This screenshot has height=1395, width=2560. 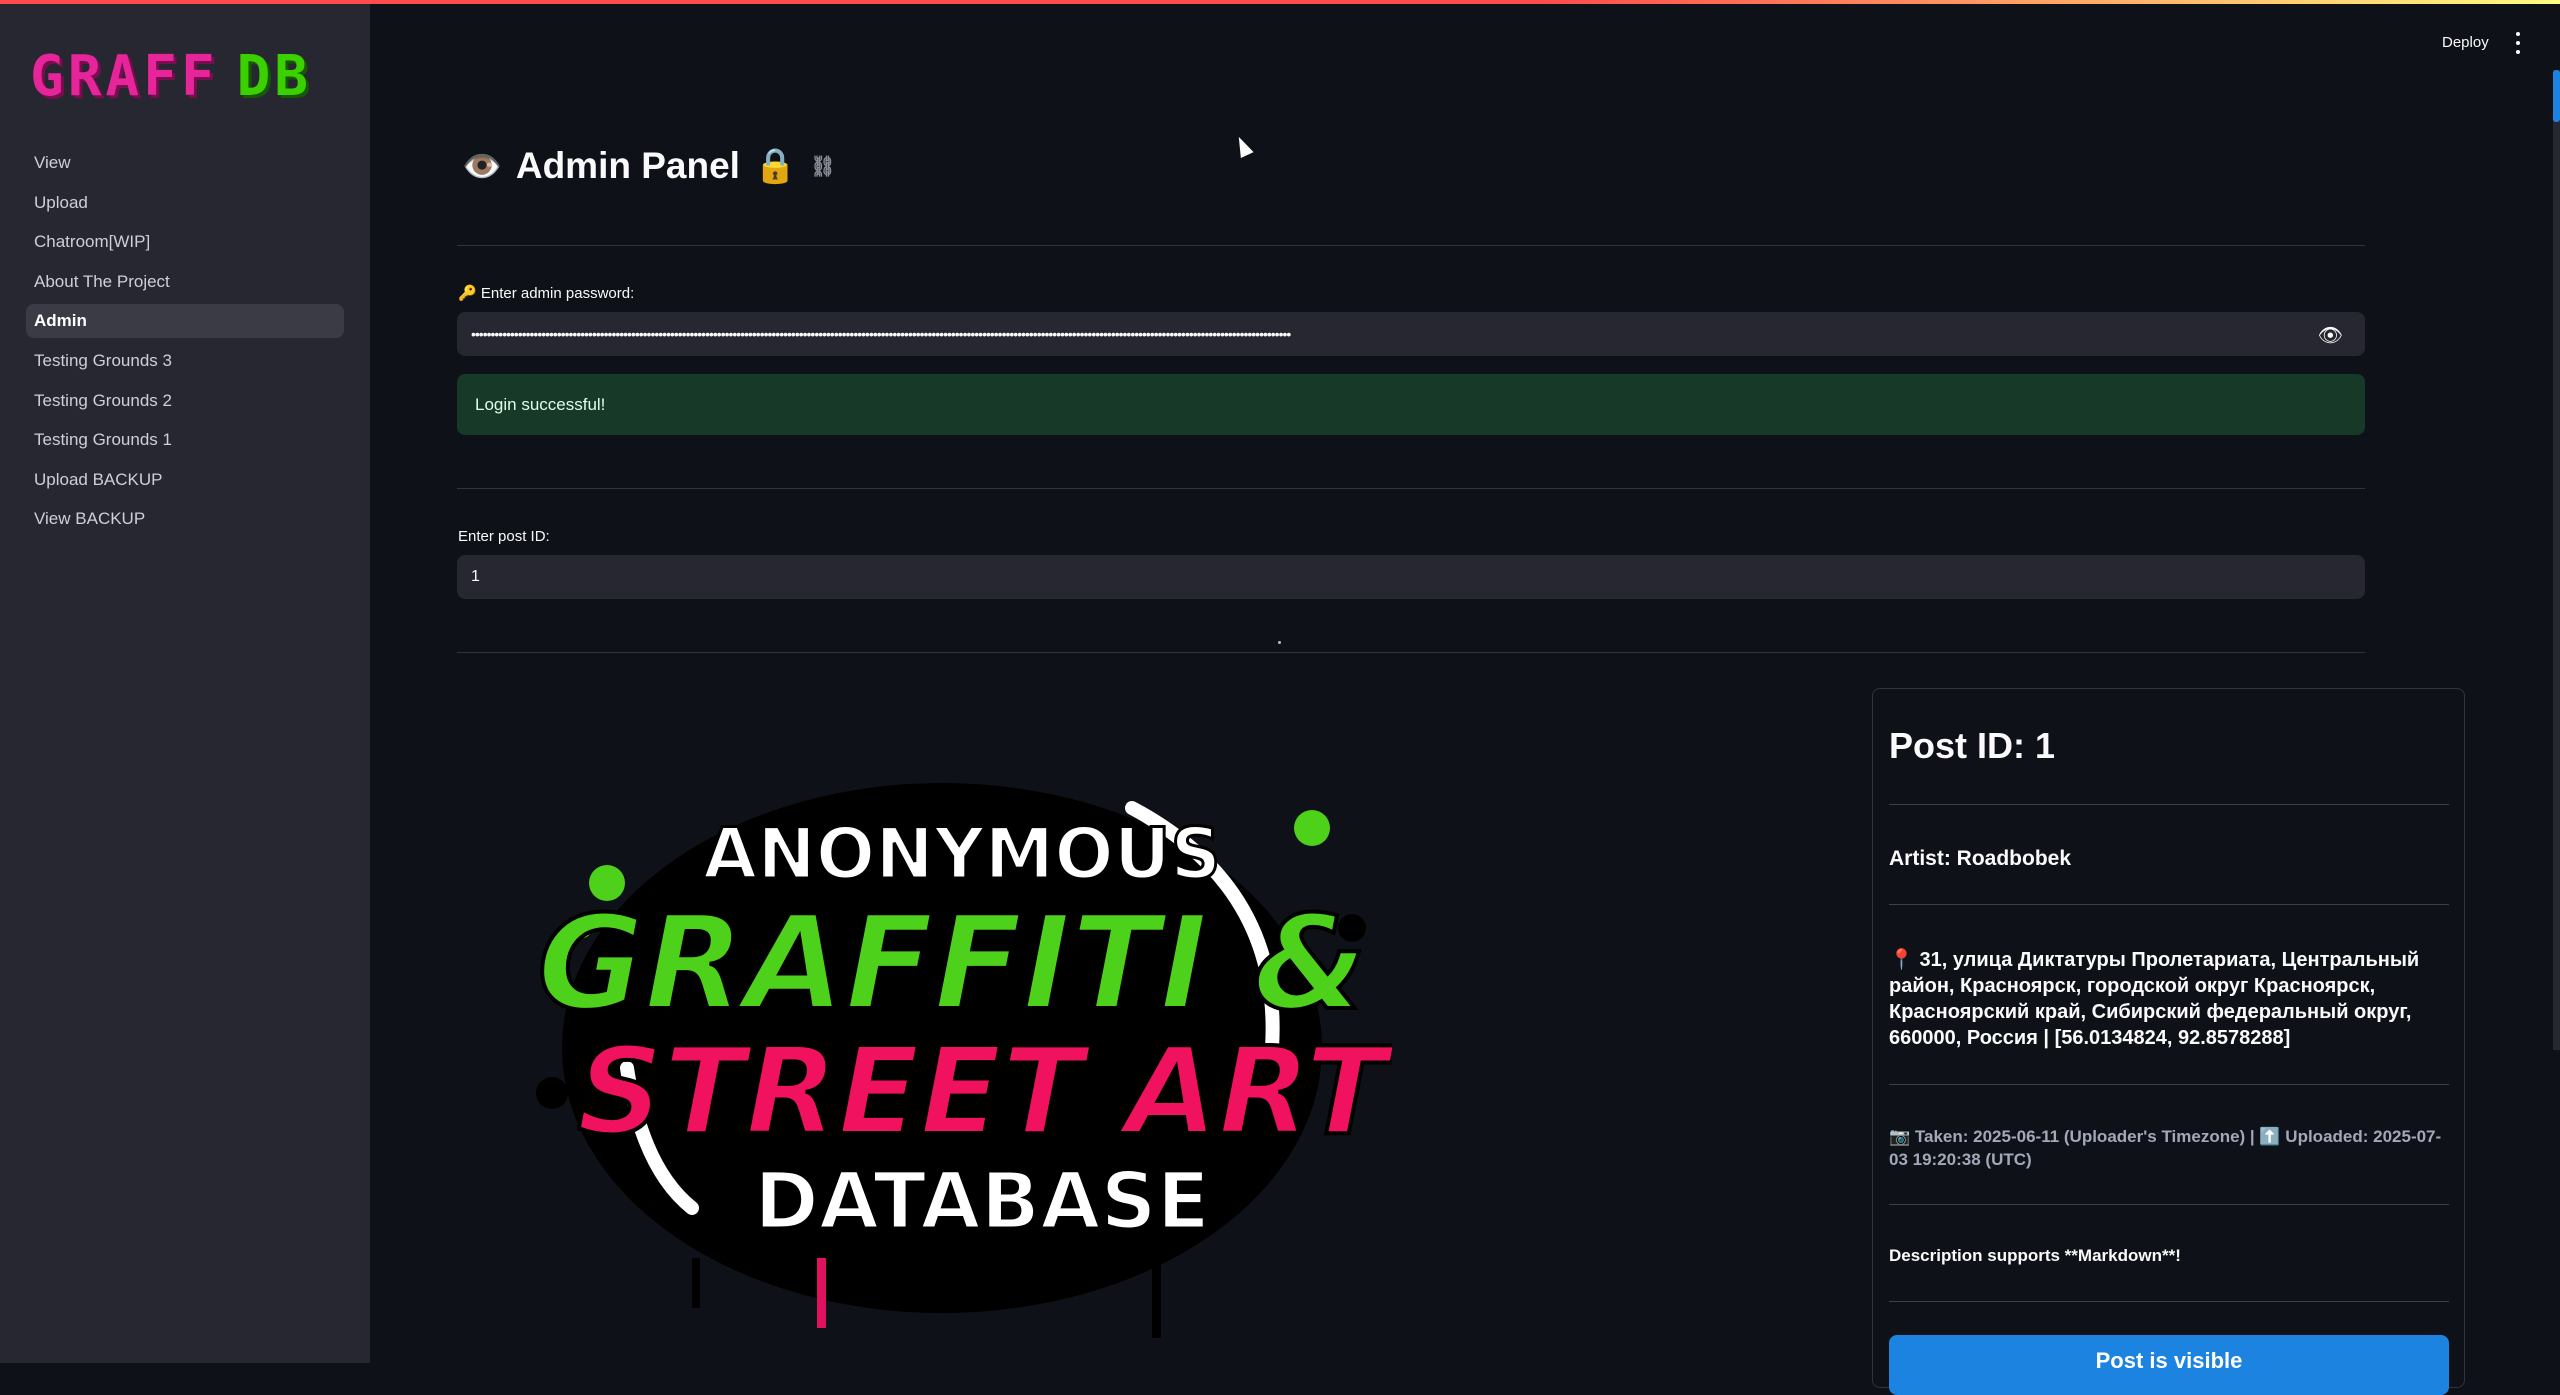 What do you see at coordinates (1279, 642) in the screenshot?
I see `loading-dot` at bounding box center [1279, 642].